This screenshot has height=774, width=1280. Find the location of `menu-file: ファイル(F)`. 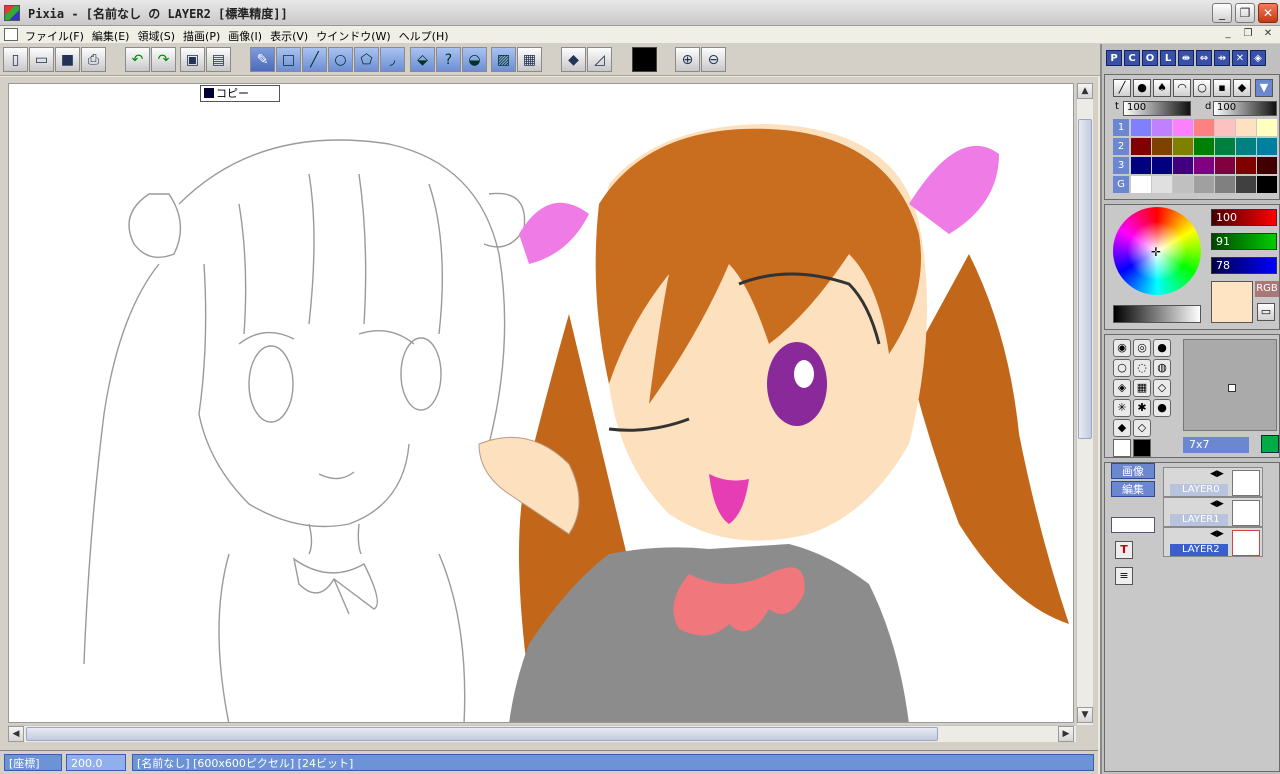

menu-file: ファイル(F) is located at coordinates (58, 36).